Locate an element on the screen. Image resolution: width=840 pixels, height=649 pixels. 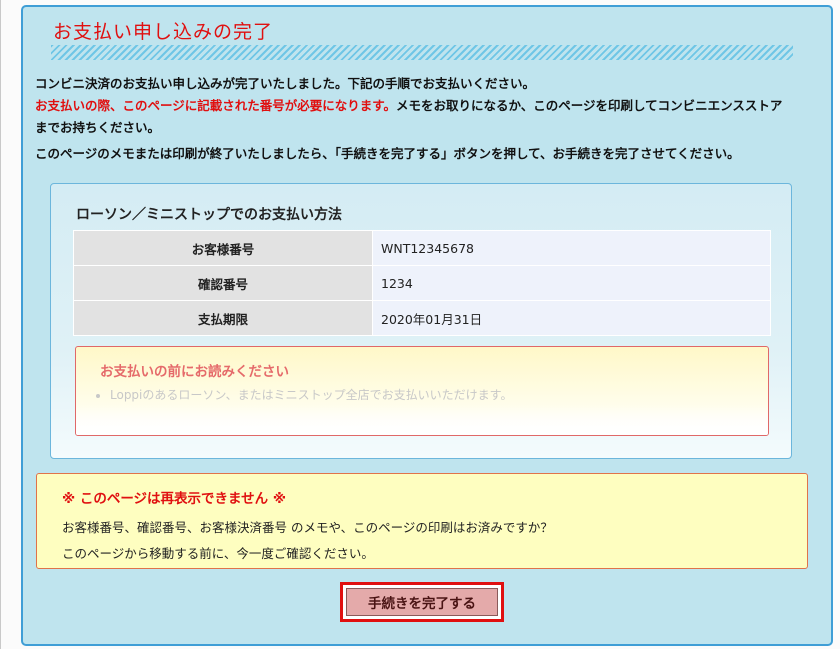
intro-line-2-rest: メモをお取りになるか、このページを印刷してコンビニエンスストア is located at coordinates (589, 105).